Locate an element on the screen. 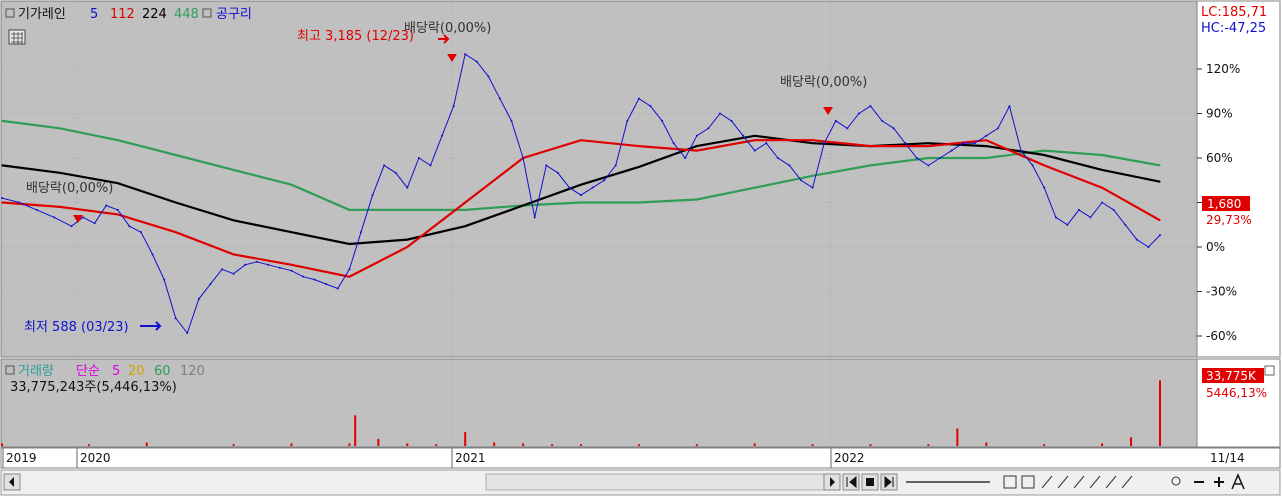 This screenshot has width=1282, height=497. lc-label: LC:185,71 is located at coordinates (1234, 12).